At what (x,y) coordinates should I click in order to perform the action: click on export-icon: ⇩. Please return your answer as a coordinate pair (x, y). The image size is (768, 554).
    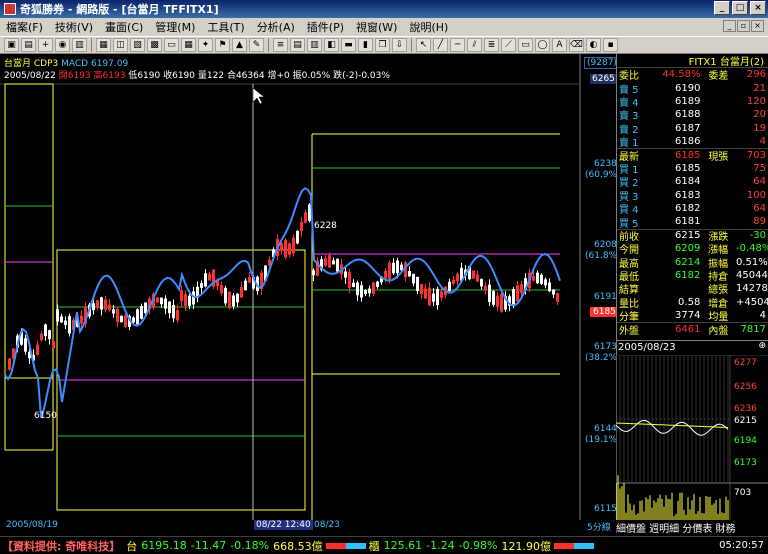
    Looking at the image, I should click on (399, 45).